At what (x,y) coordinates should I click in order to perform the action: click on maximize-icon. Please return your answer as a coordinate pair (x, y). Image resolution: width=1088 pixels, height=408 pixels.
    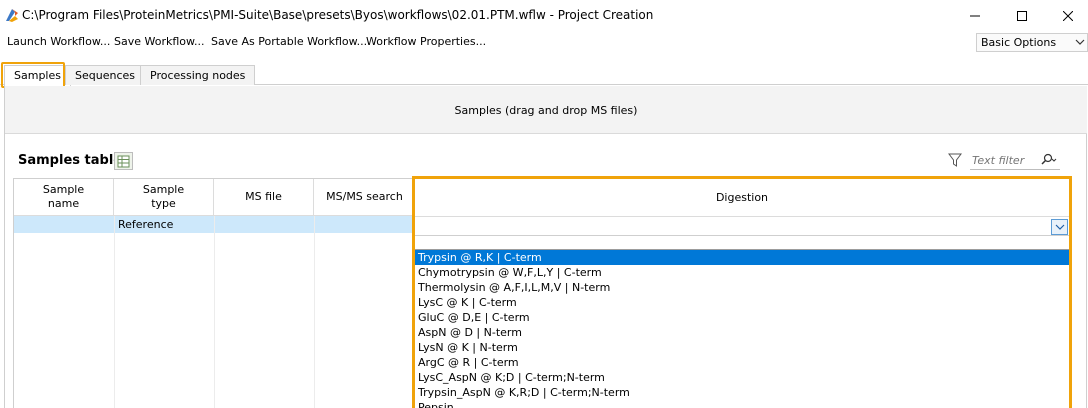
    Looking at the image, I should click on (1022, 15).